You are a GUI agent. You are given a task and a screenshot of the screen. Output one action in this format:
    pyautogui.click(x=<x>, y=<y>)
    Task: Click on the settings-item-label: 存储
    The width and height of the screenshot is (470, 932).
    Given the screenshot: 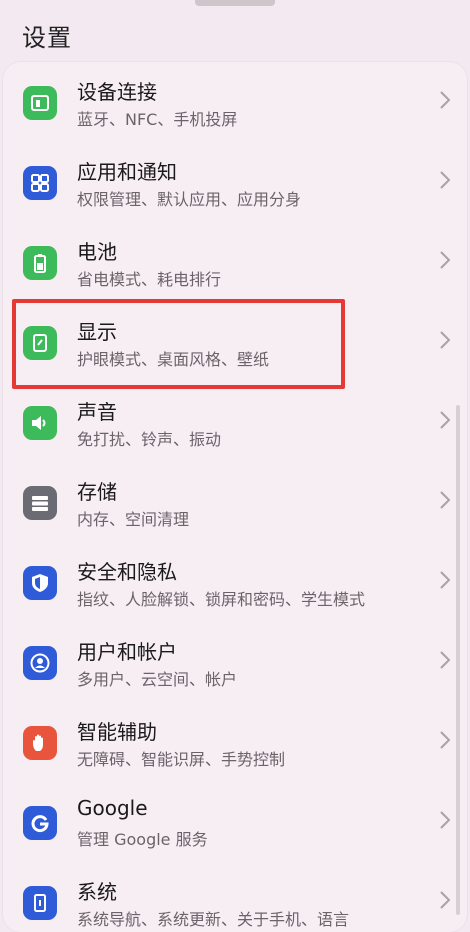 What is the action you would take?
    pyautogui.click(x=97, y=492)
    